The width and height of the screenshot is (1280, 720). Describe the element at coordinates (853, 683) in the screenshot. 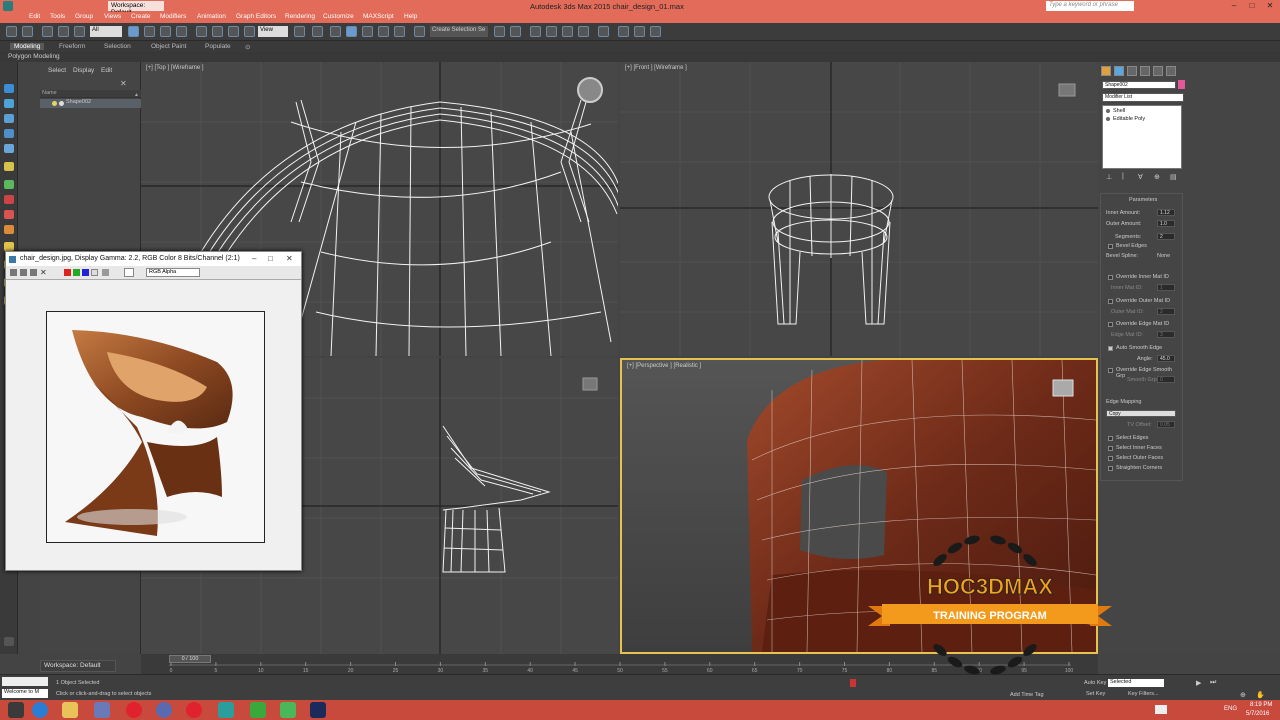

I see `lock-icon` at that location.